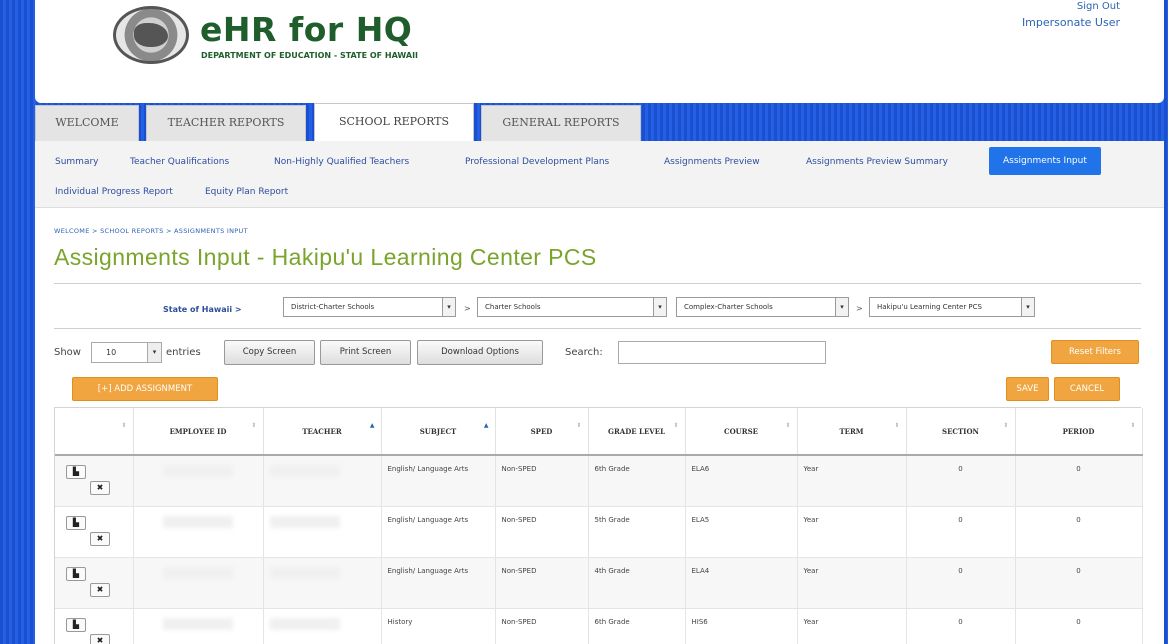 This screenshot has width=1168, height=644. What do you see at coordinates (126, 352) in the screenshot?
I see `entries-select: 10 ▾` at bounding box center [126, 352].